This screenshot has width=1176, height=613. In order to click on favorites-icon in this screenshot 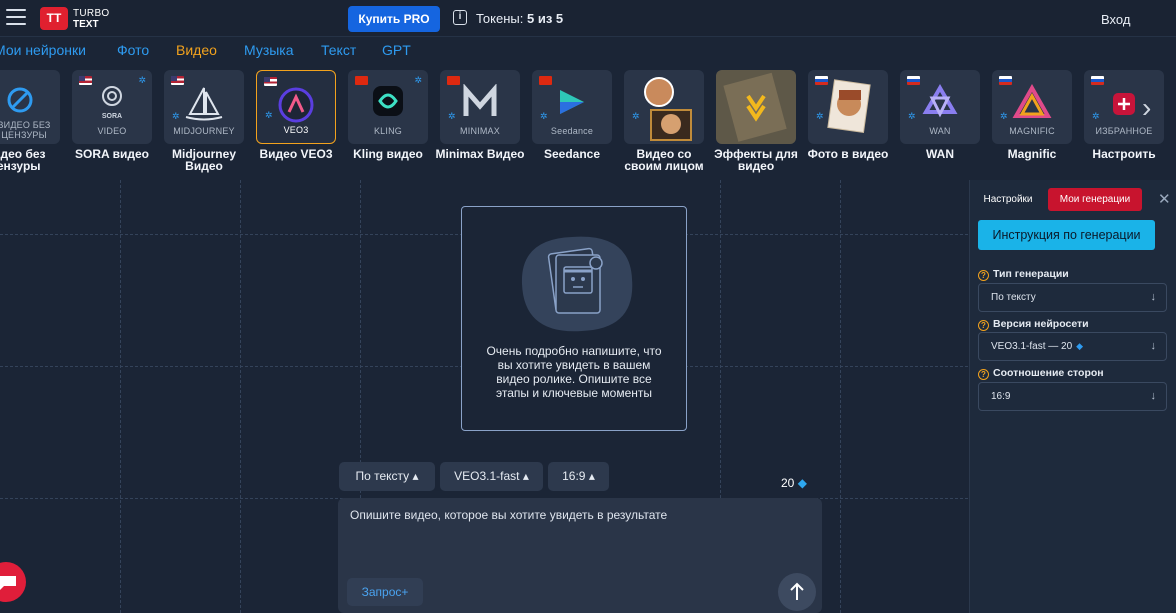, I will do `click(1124, 106)`.